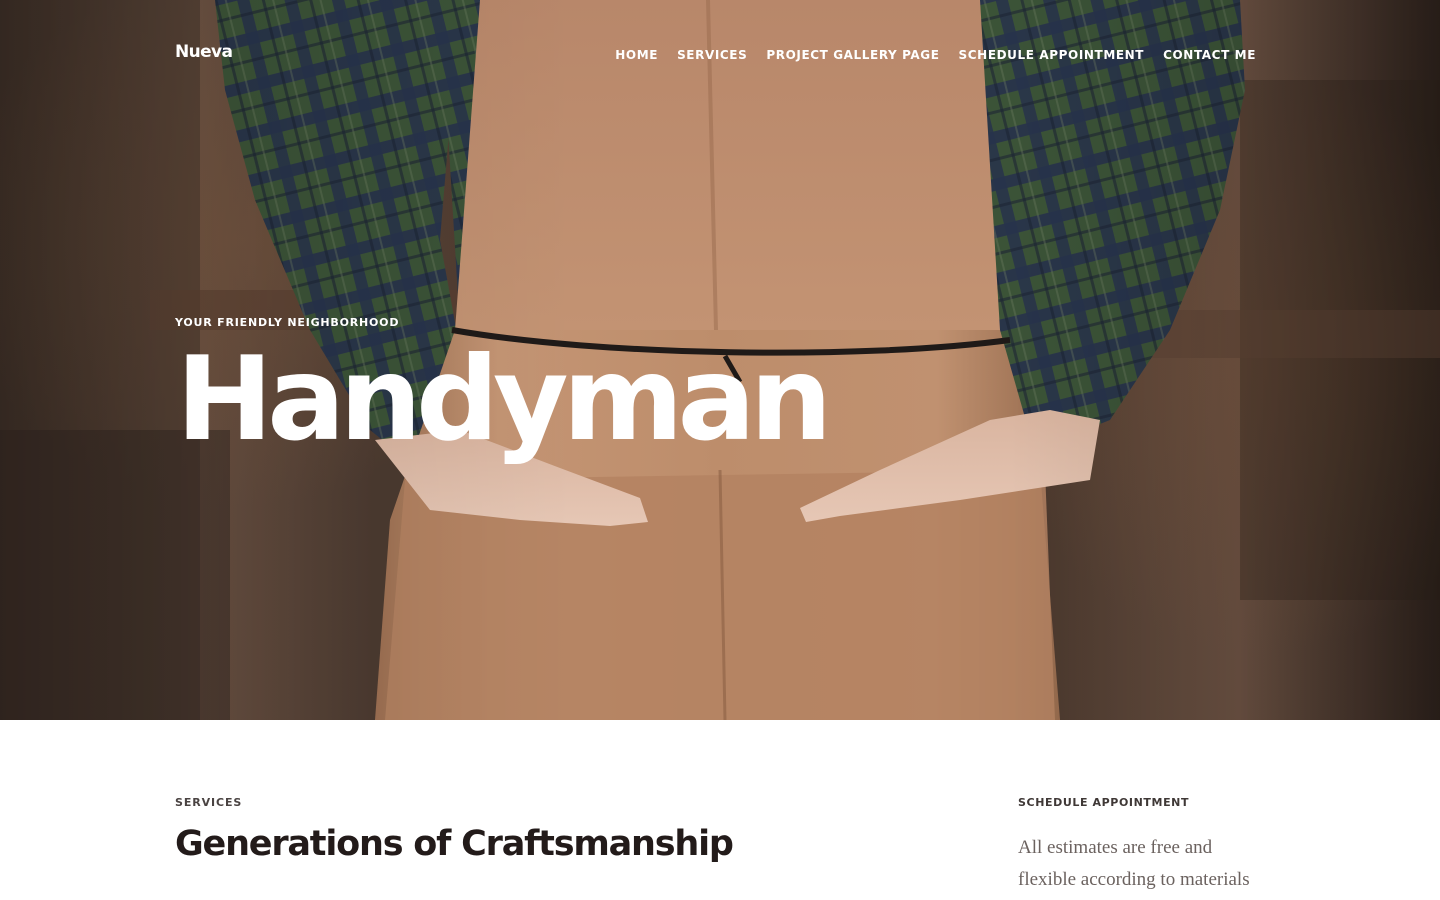  I want to click on schedule-appointment-heading: SCHEDULE APPOINTMENT, so click(1104, 802).